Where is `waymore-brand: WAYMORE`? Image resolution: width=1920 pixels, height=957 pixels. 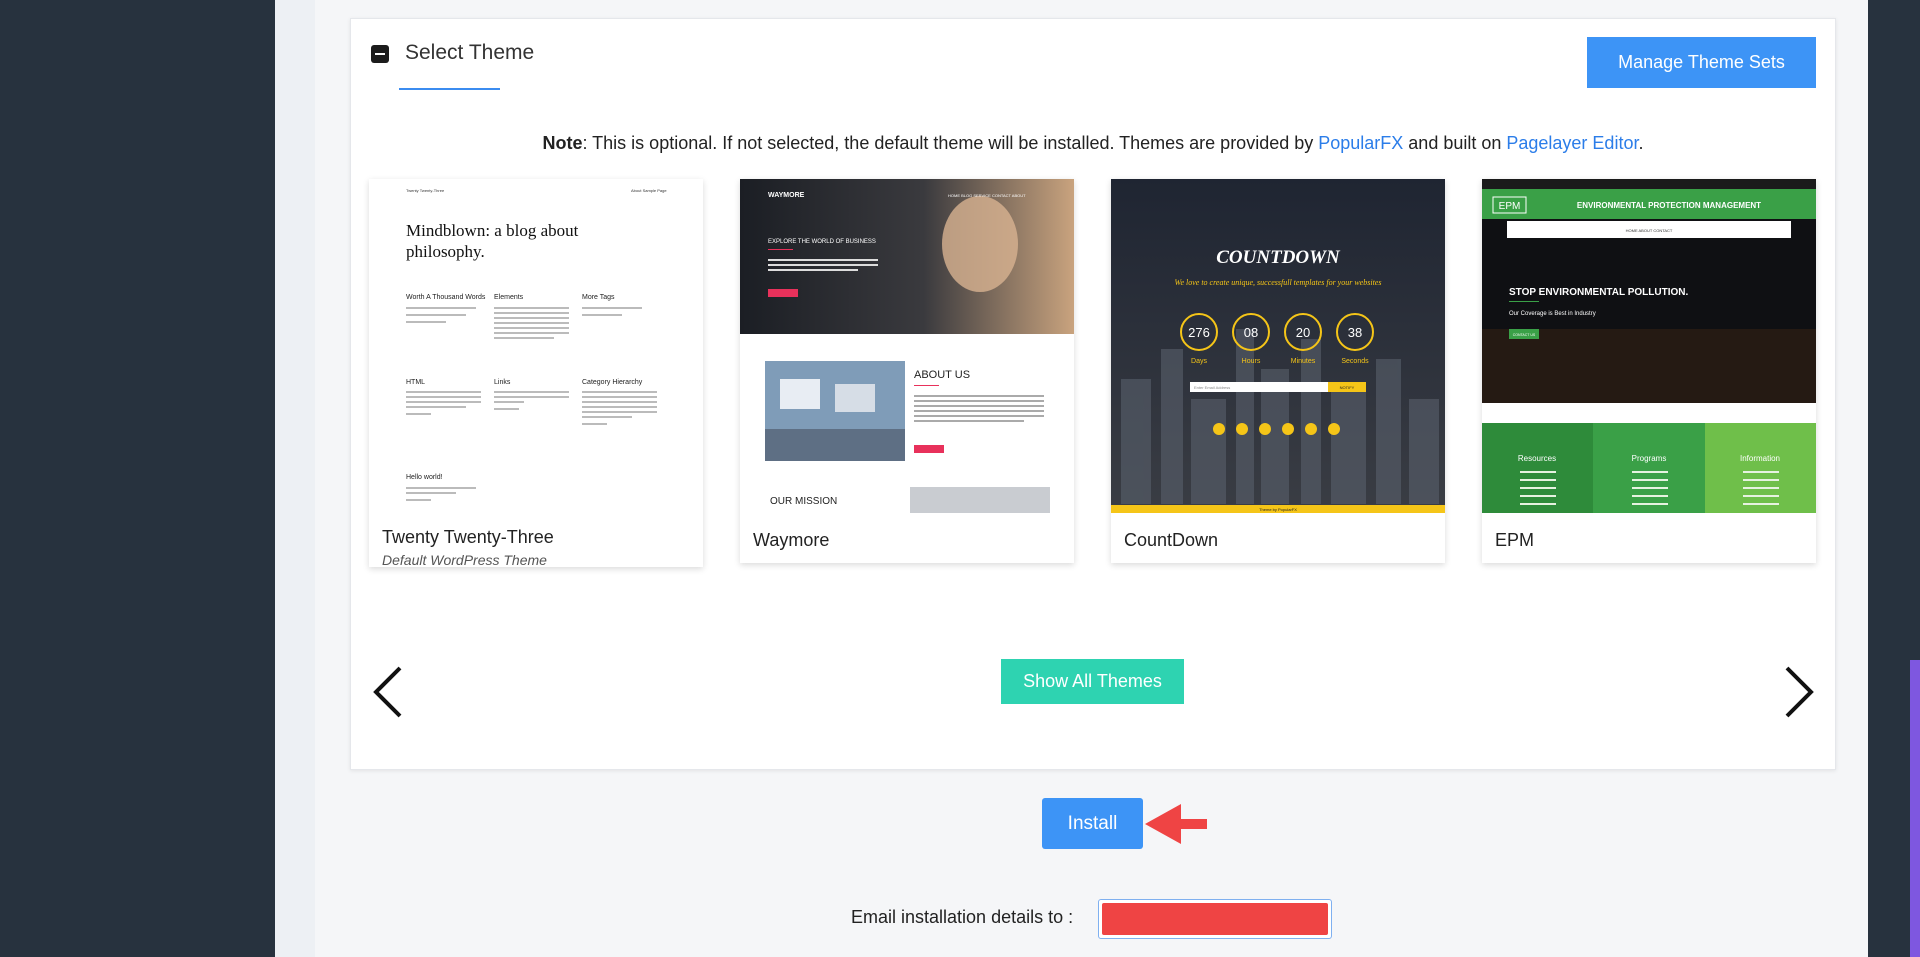 waymore-brand: WAYMORE is located at coordinates (786, 195).